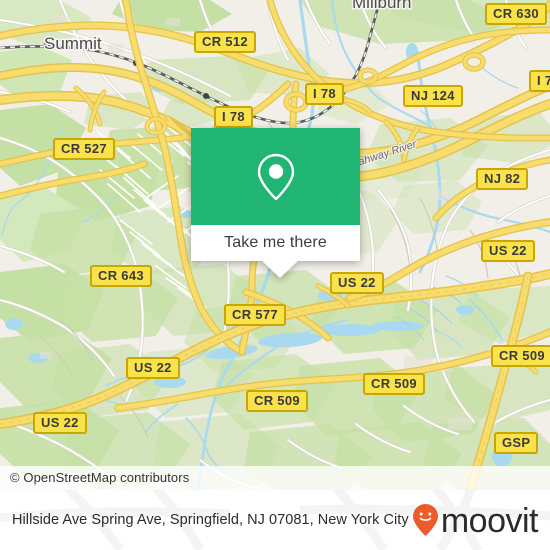 The image size is (550, 550). I want to click on map-pin-icon, so click(275, 176).